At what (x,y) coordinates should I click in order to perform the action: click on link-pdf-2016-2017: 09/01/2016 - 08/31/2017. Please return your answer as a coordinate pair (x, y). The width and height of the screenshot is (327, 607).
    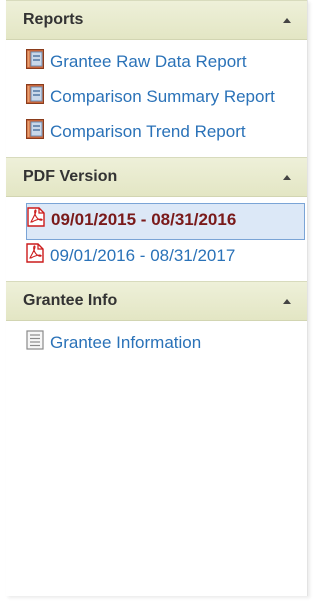
    Looking at the image, I should click on (165, 257).